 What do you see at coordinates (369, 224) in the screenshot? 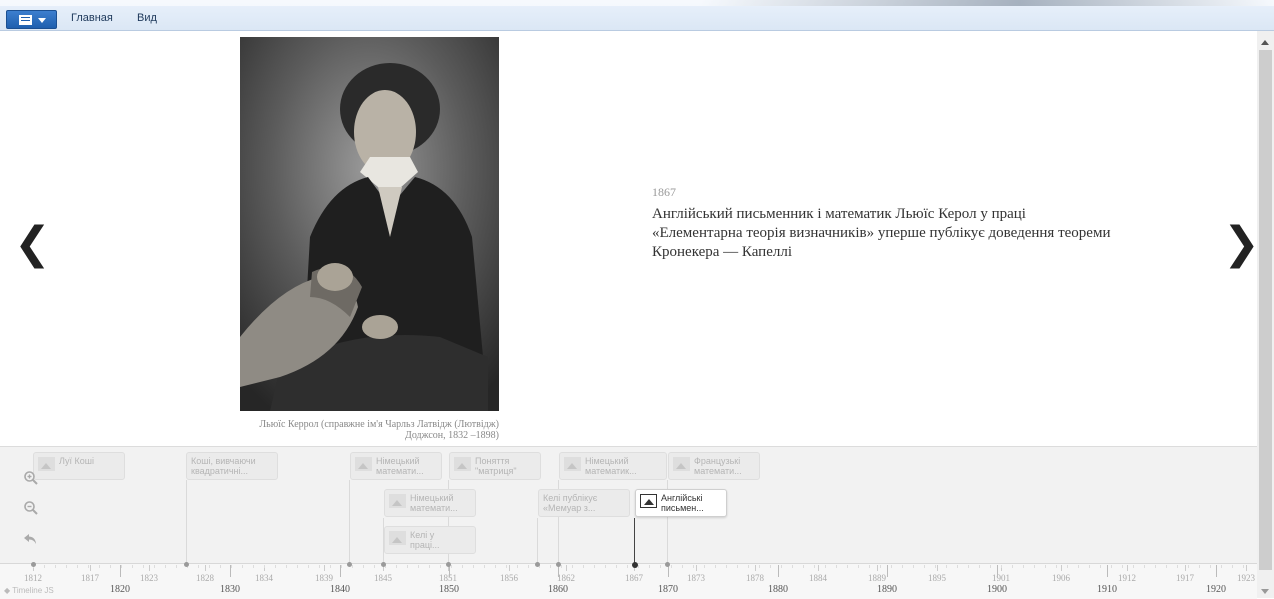
I see `slide-photo` at bounding box center [369, 224].